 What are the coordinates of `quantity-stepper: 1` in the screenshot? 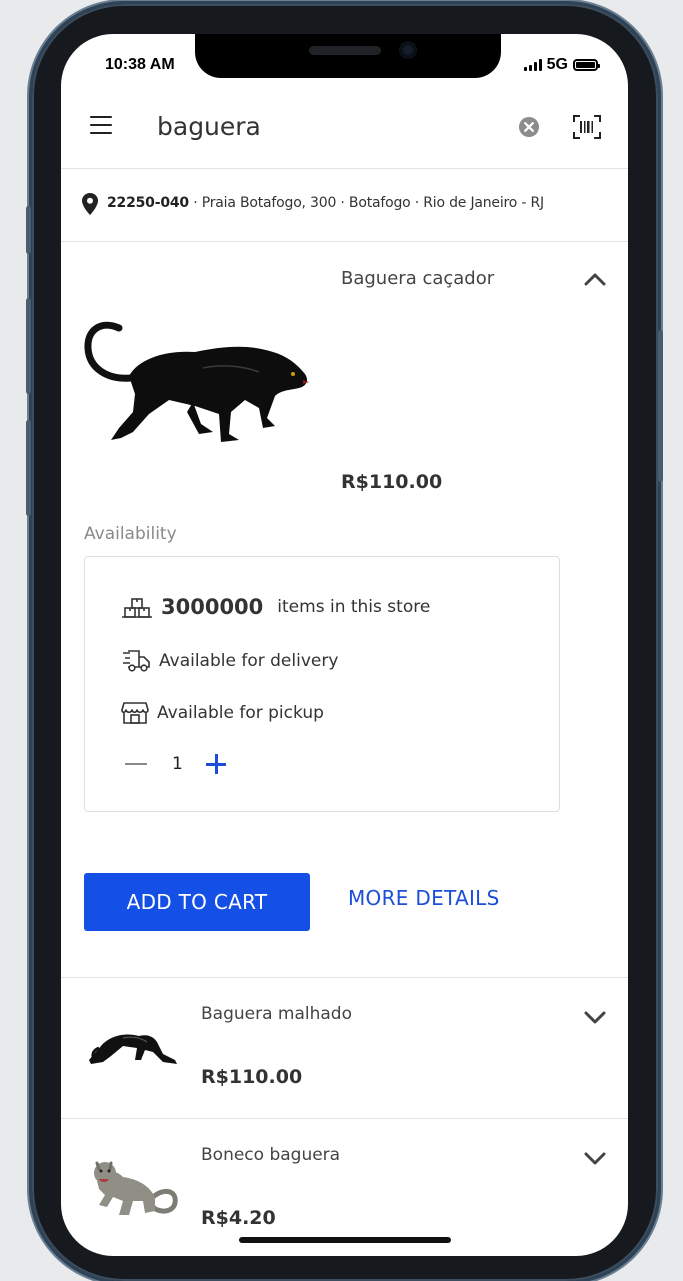 It's located at (176, 764).